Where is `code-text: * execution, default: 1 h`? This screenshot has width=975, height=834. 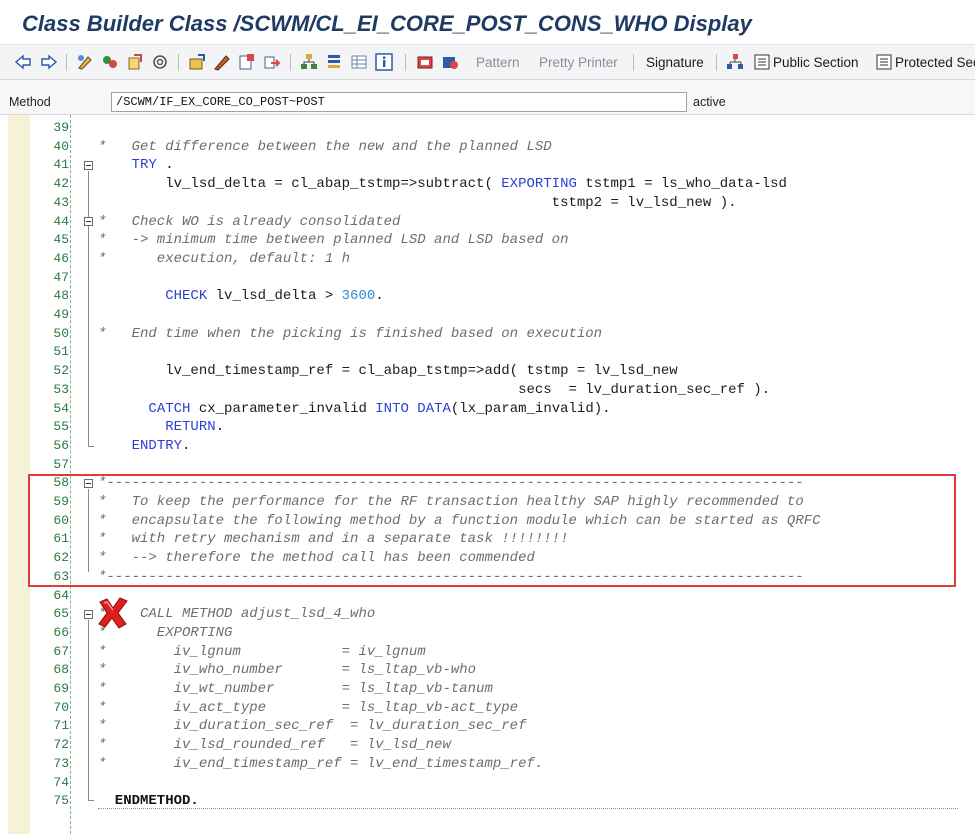 code-text: * execution, default: 1 h is located at coordinates (224, 258).